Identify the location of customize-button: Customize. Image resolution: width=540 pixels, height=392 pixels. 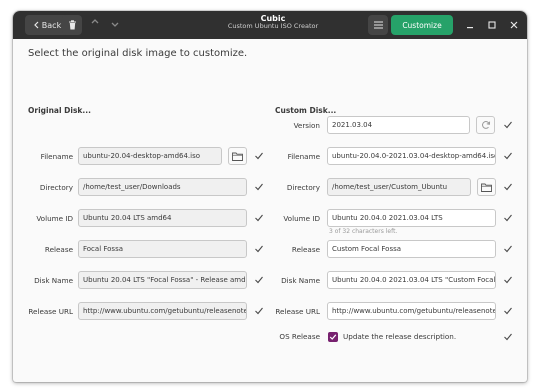
(422, 25).